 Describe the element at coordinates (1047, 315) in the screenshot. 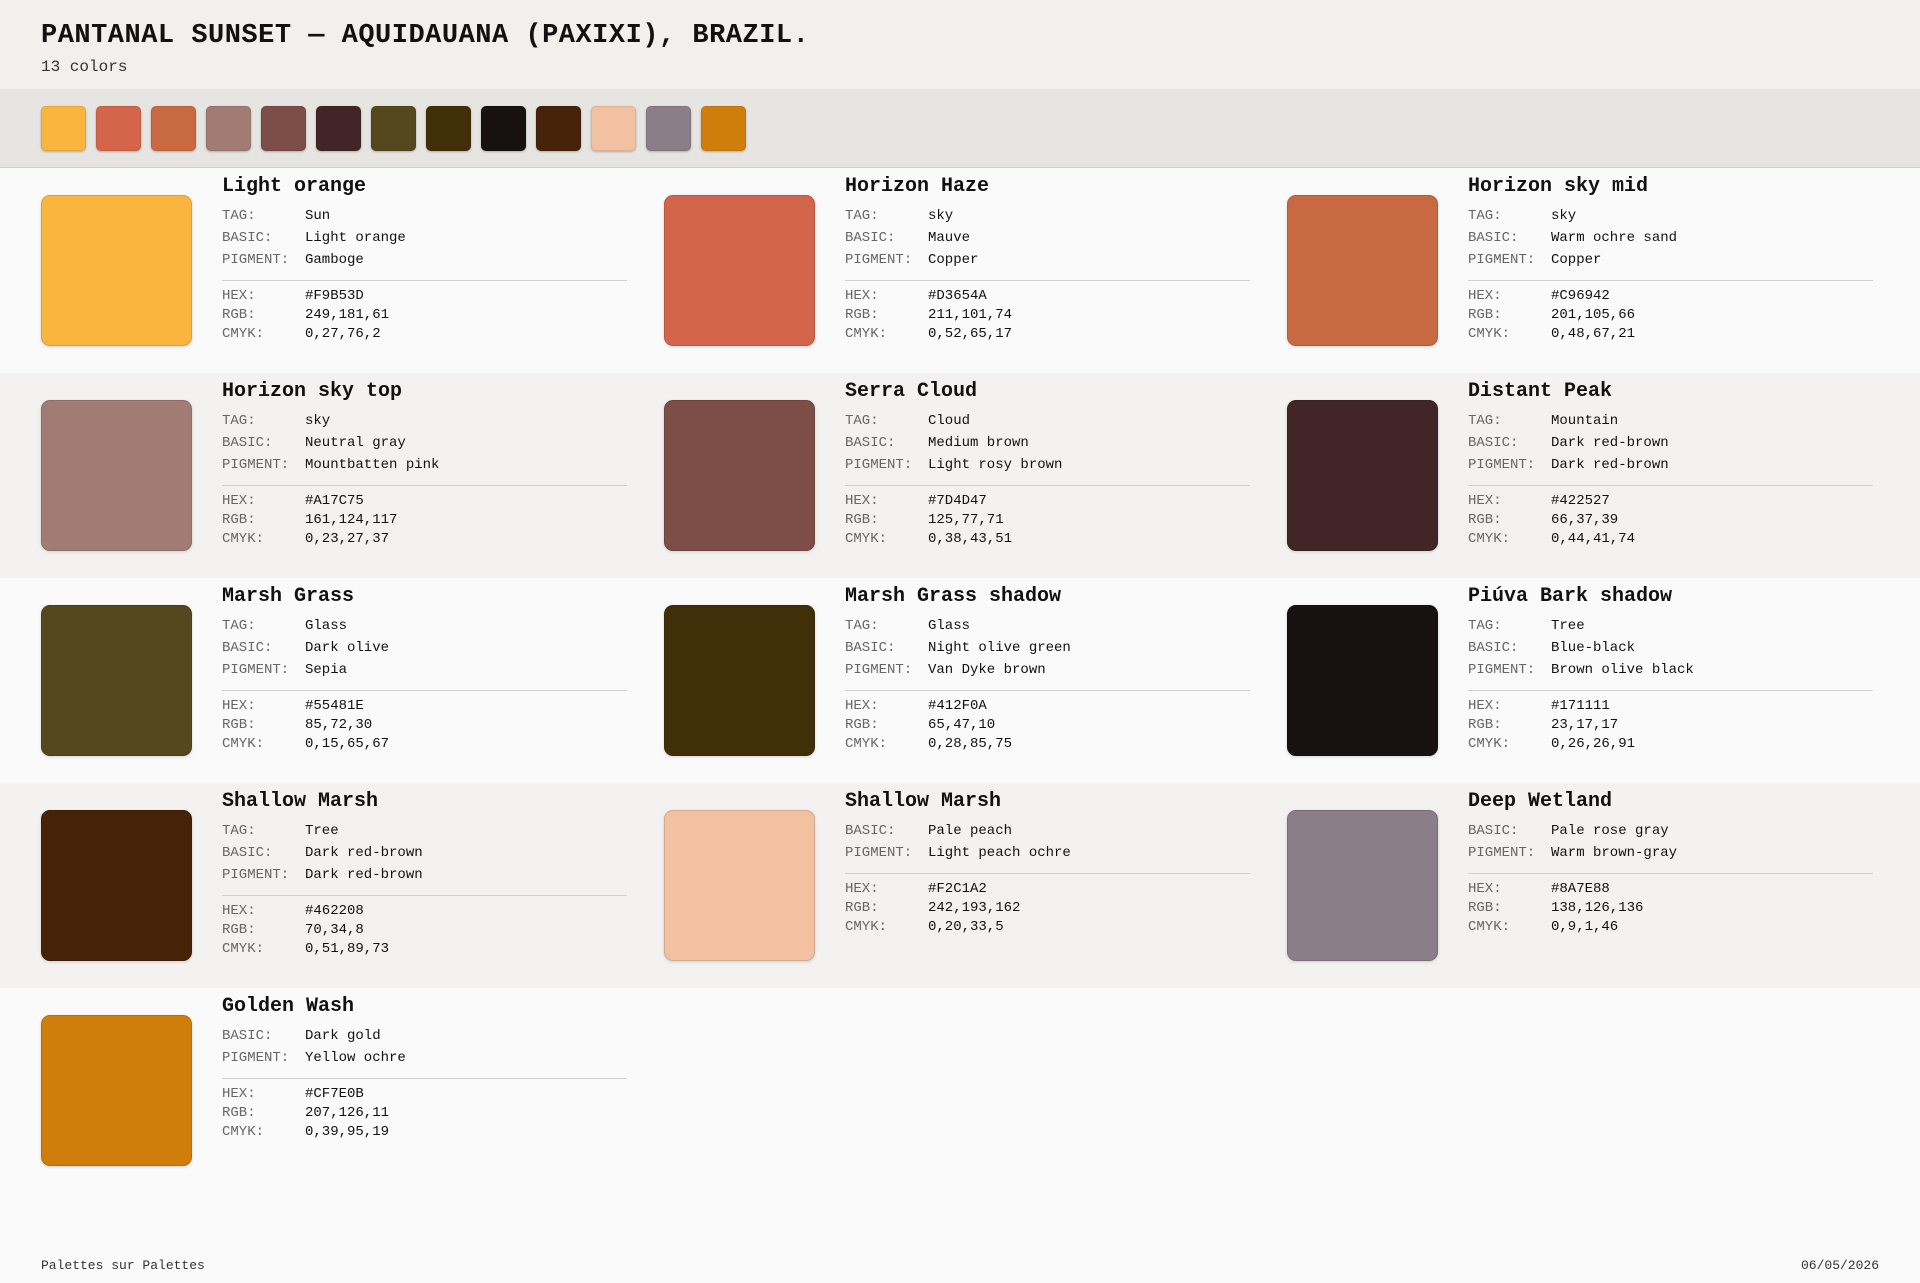

I see `rgb-row: RGB: 211,101,74` at that location.